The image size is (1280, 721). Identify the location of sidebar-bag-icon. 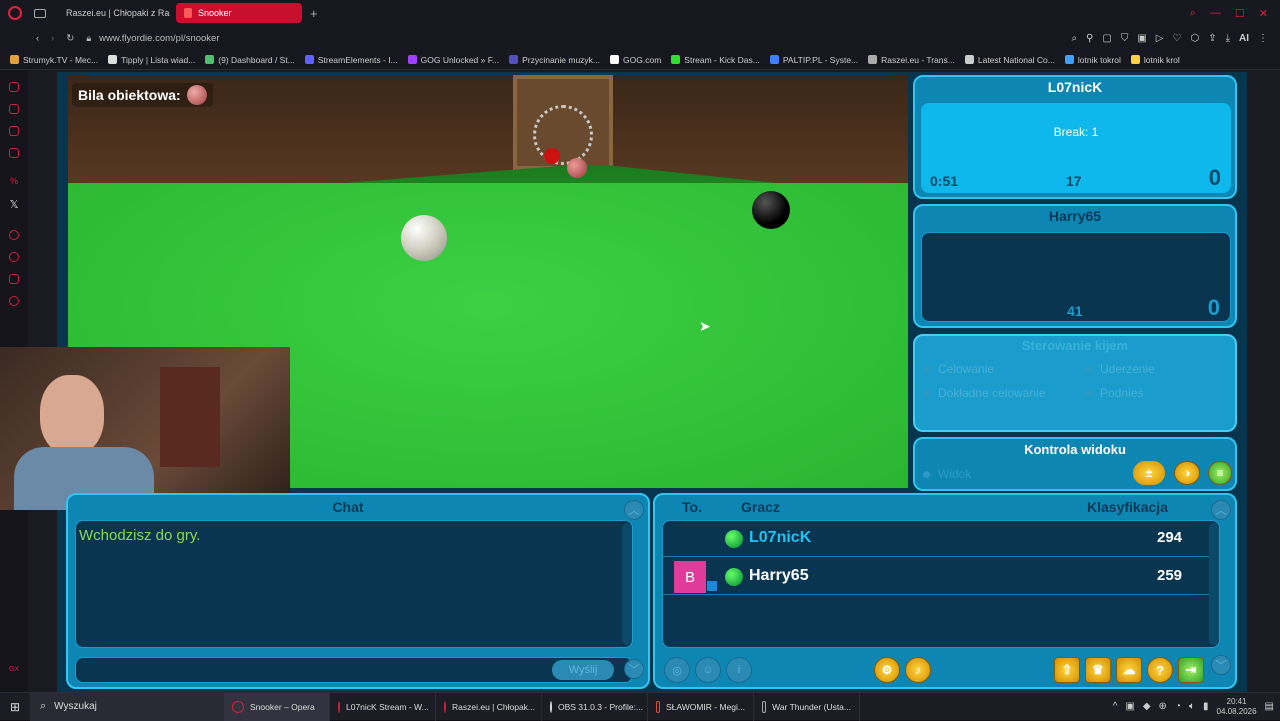
(14, 109).